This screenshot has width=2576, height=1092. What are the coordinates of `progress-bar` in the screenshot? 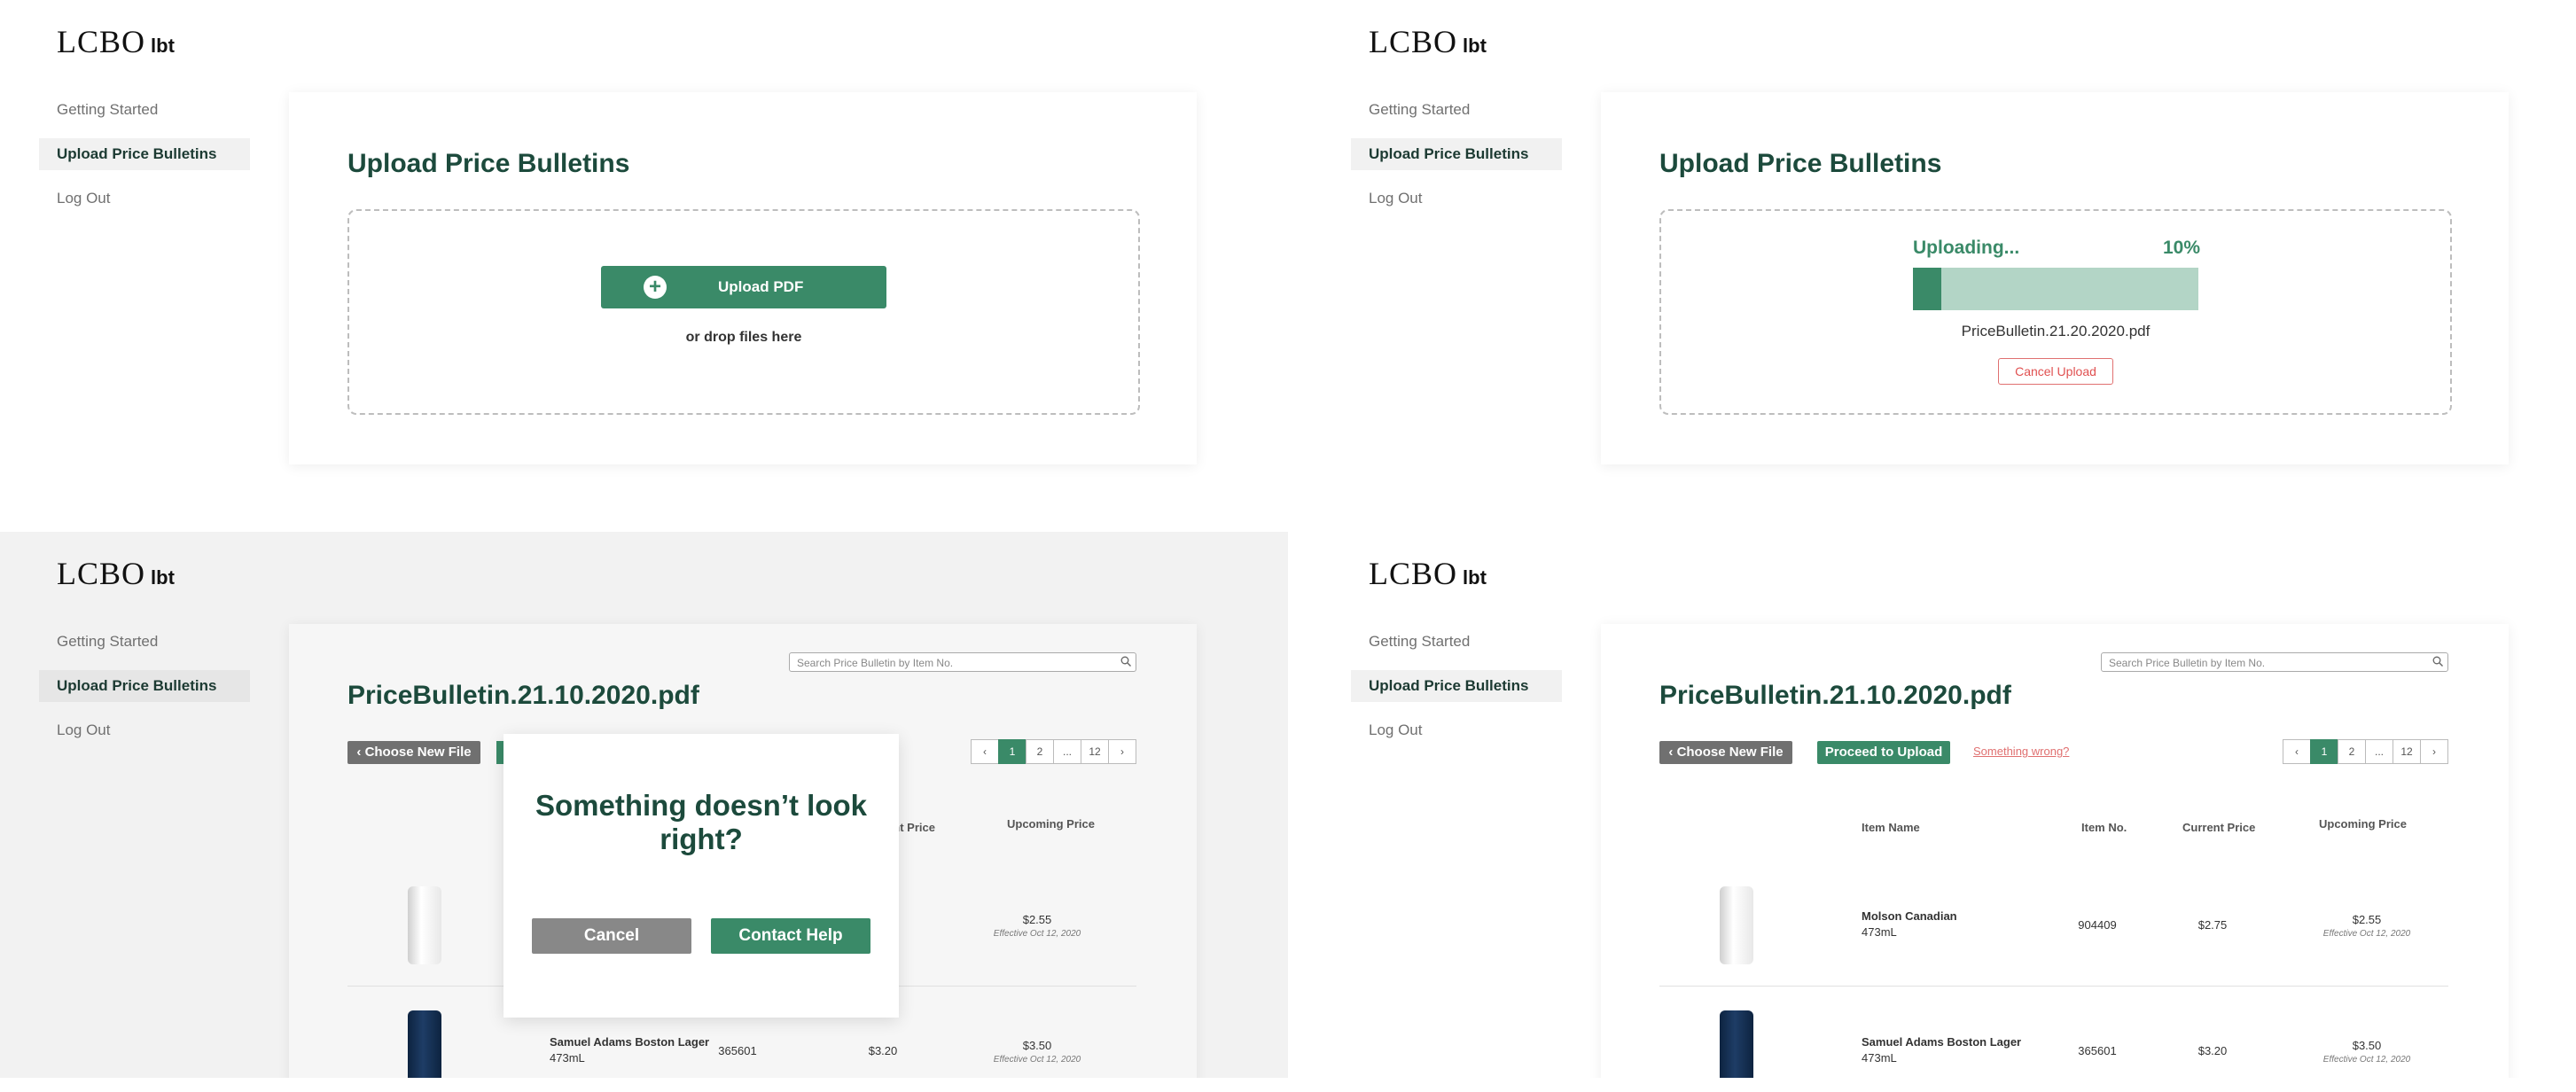 It's located at (2055, 289).